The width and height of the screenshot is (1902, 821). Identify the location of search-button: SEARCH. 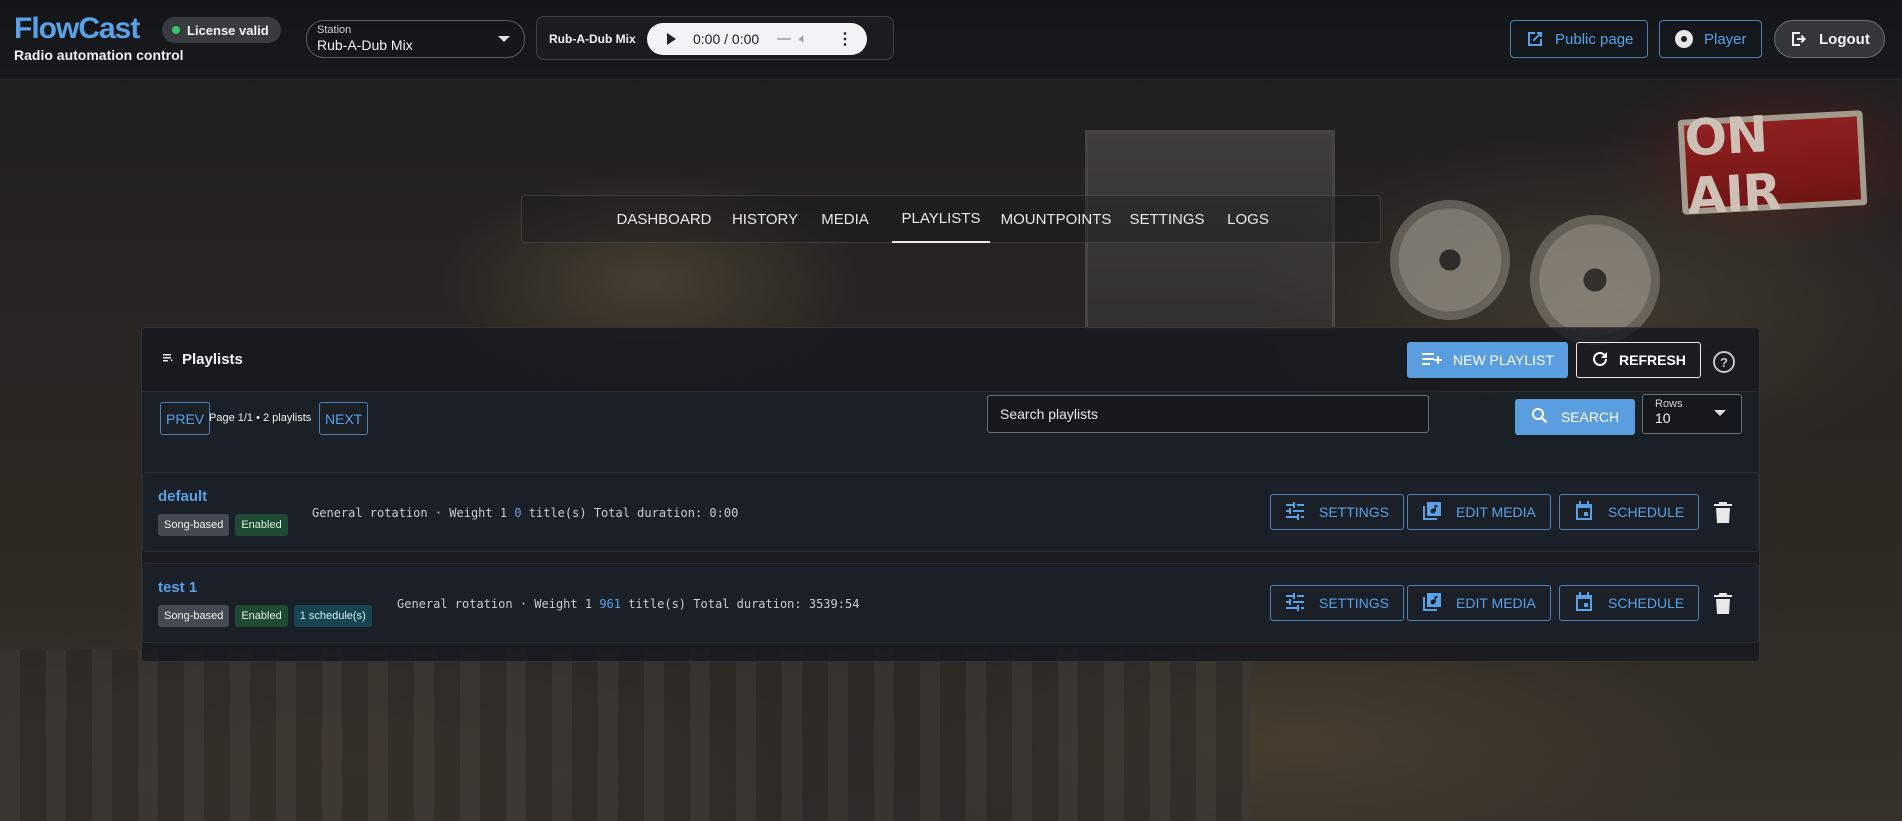
(1575, 417).